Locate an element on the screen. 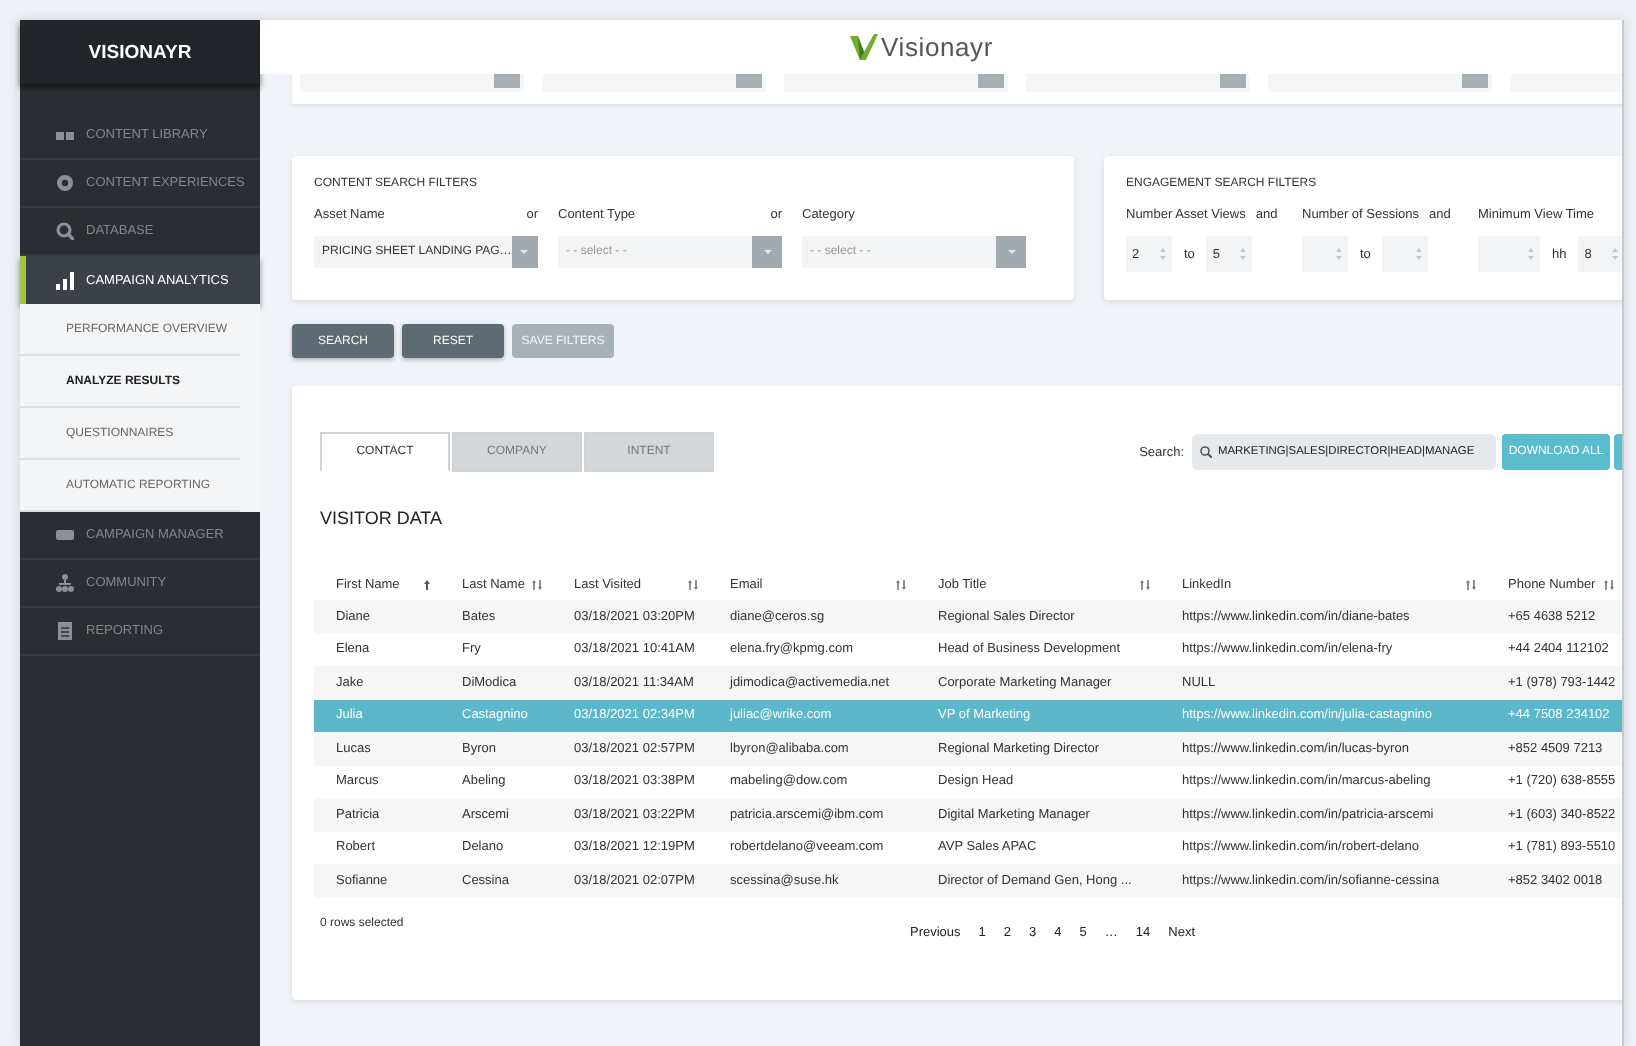  network-icon is located at coordinates (65, 583).